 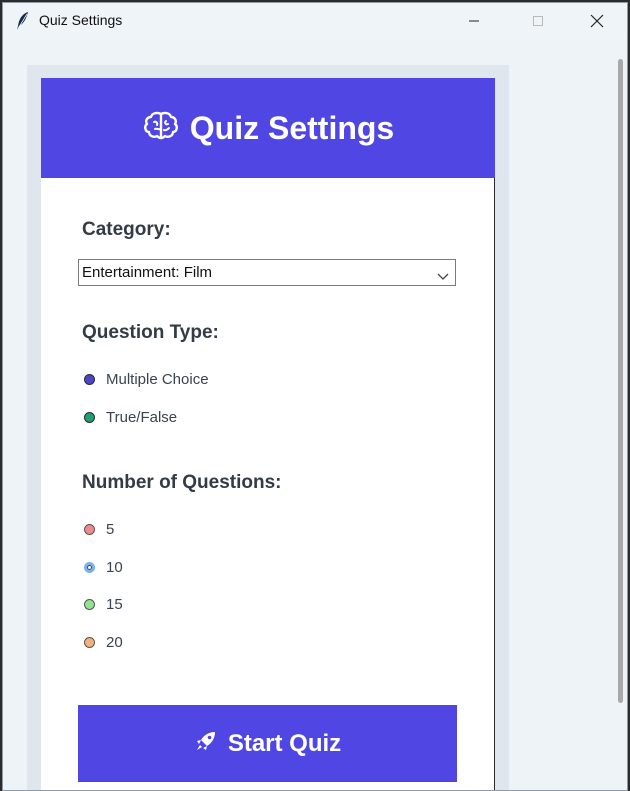 What do you see at coordinates (89, 567) in the screenshot?
I see `radio-indicator-selected` at bounding box center [89, 567].